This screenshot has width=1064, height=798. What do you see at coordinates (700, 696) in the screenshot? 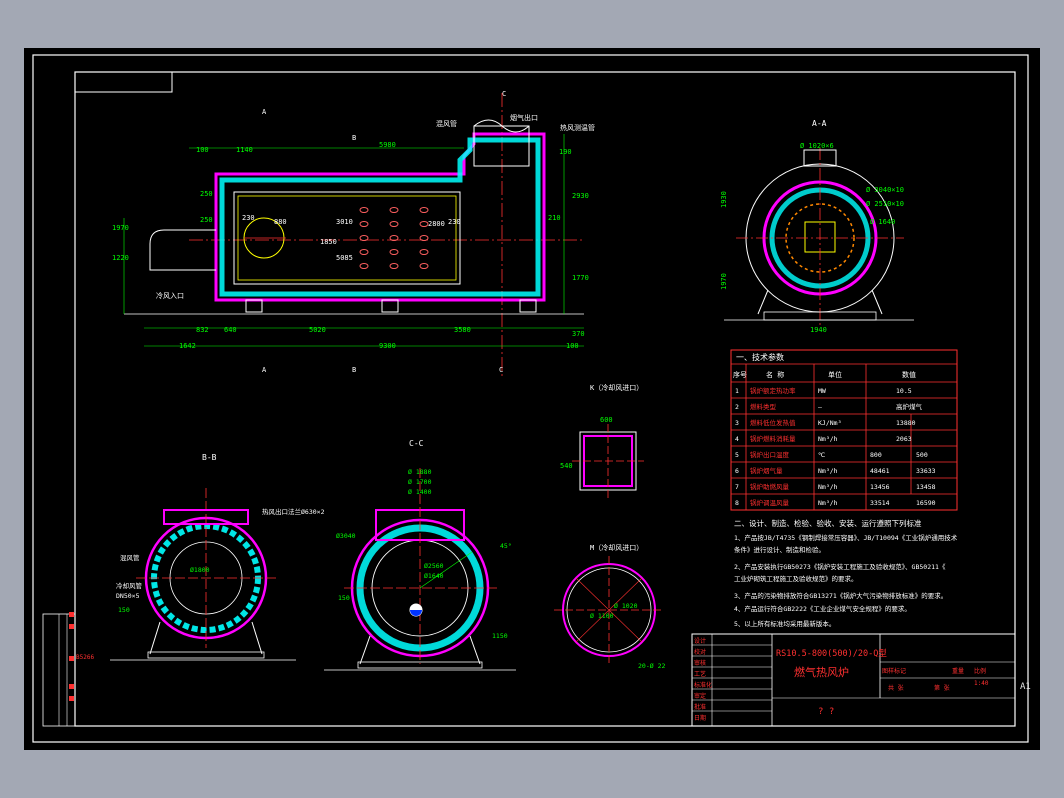
I see `tb-row-5: 审定` at bounding box center [700, 696].